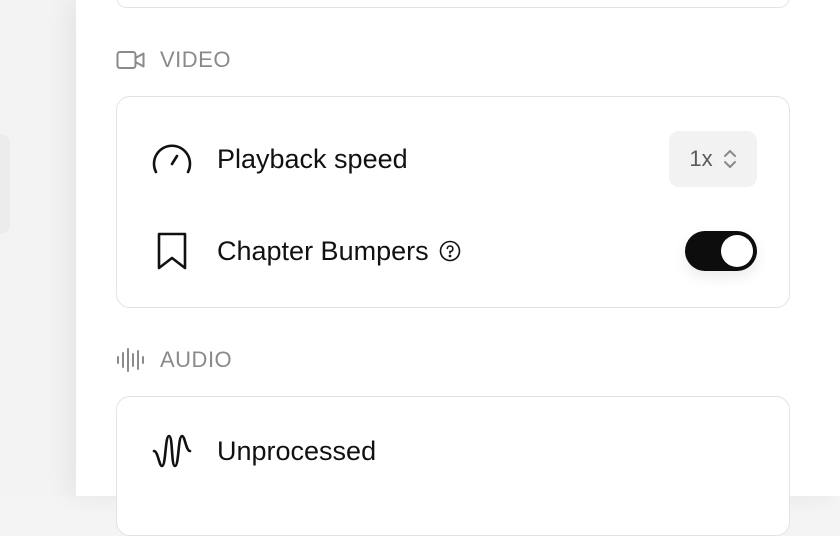 The width and height of the screenshot is (840, 536). What do you see at coordinates (701, 158) in the screenshot?
I see `playback-speed-value: 1x` at bounding box center [701, 158].